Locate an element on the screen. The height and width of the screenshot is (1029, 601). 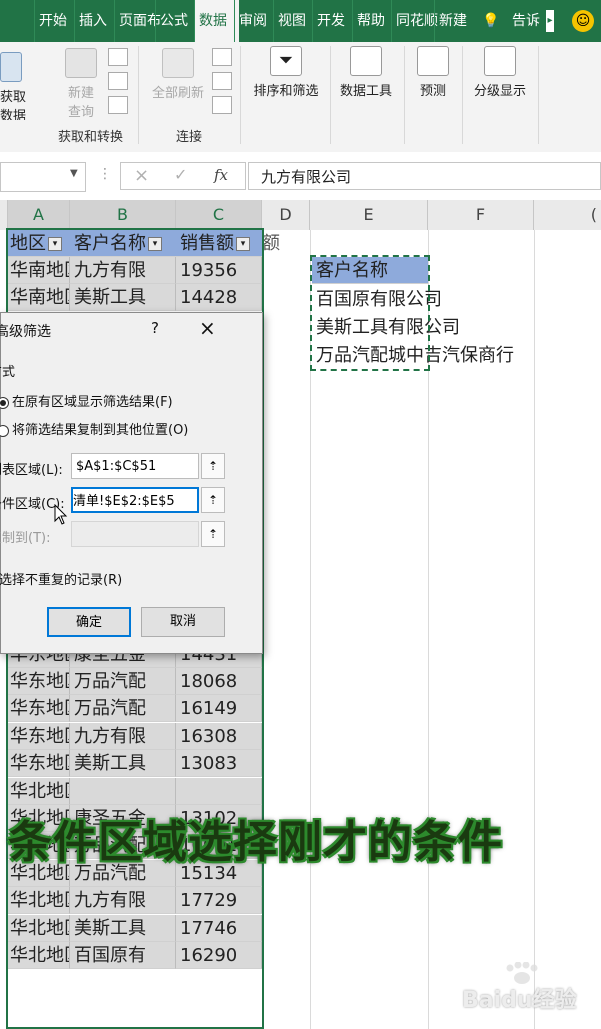
tab-tonghuashun: 同花顺 is located at coordinates (415, 21).